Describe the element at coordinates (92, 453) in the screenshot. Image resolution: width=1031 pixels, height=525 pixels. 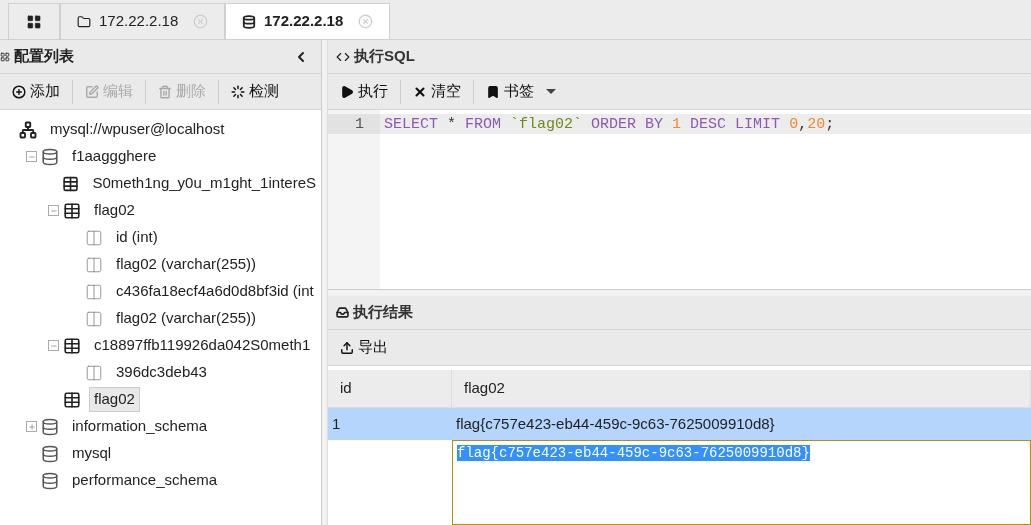
I see `tree-item: mysql` at that location.